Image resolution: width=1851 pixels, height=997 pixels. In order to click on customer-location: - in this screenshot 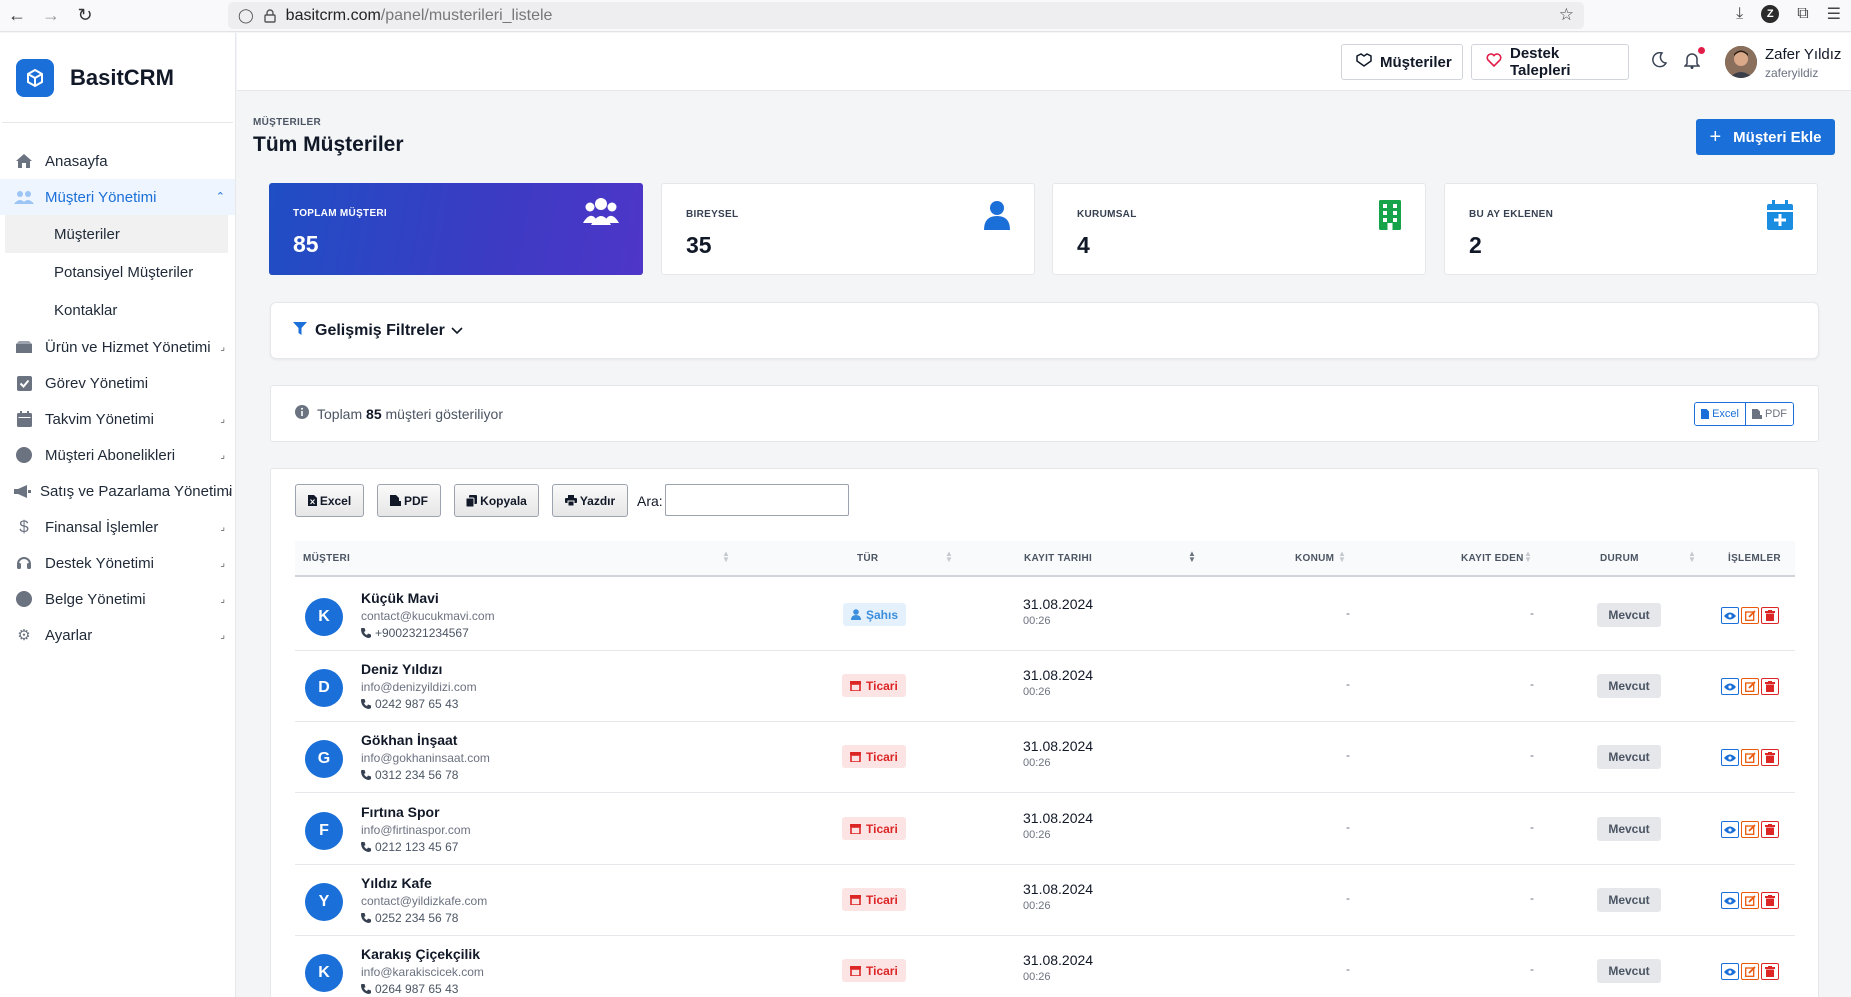, I will do `click(1348, 969)`.